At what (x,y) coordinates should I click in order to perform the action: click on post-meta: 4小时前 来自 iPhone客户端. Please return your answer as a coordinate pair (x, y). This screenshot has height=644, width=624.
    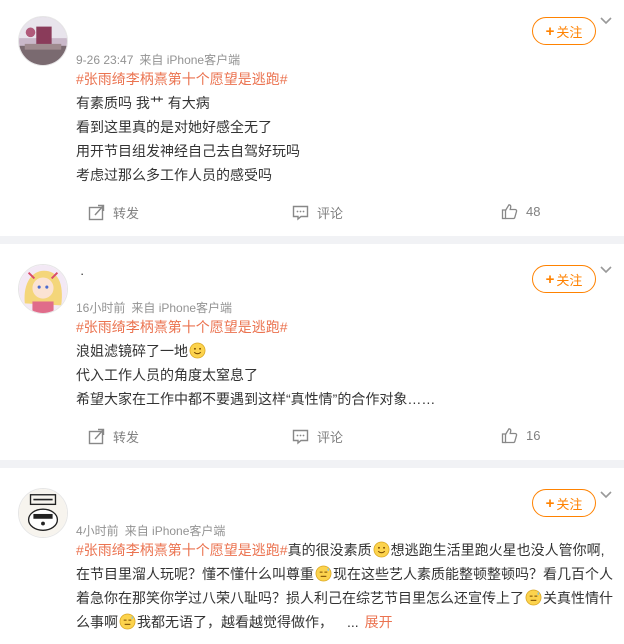
    Looking at the image, I should click on (150, 530).